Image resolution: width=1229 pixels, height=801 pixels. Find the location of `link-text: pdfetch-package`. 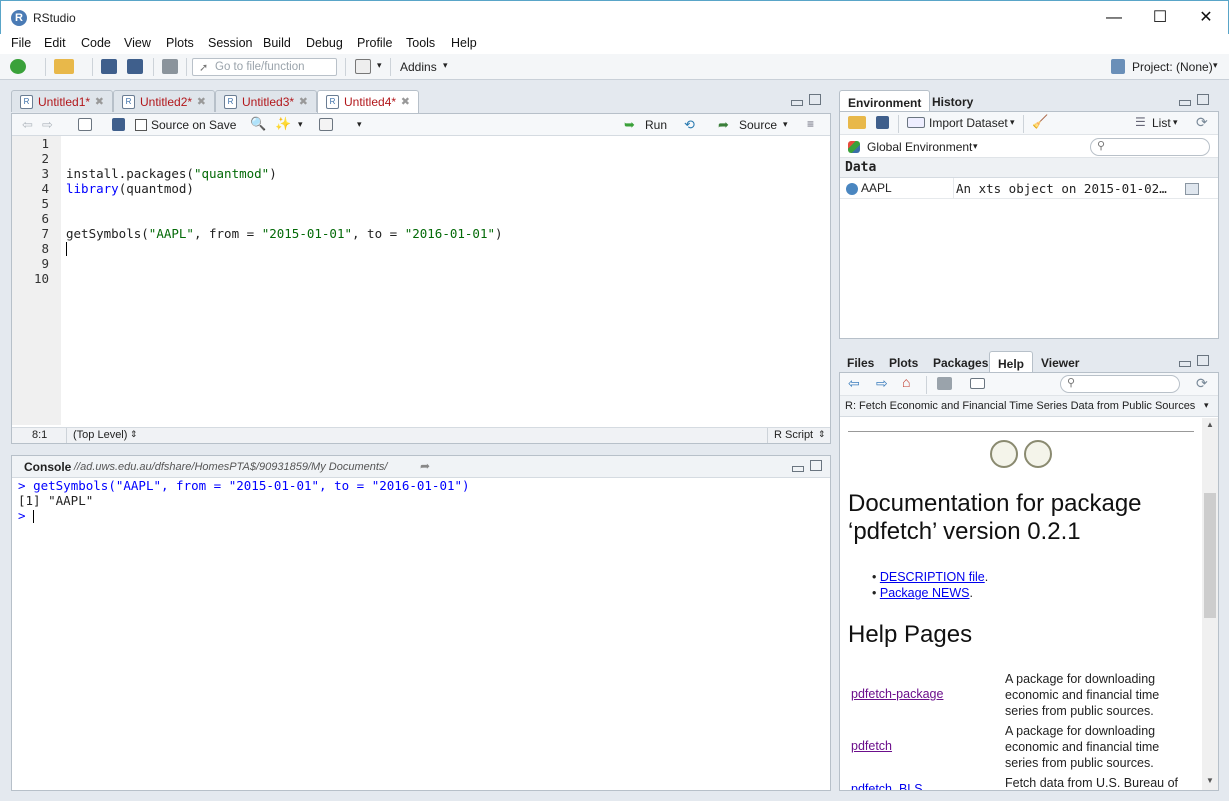

link-text: pdfetch-package is located at coordinates (897, 694).